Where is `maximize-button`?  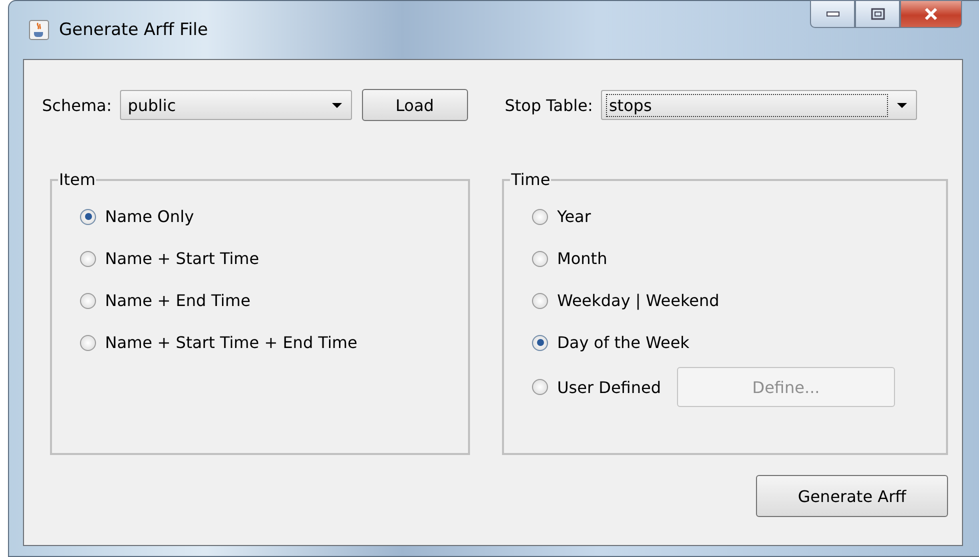 maximize-button is located at coordinates (877, 14).